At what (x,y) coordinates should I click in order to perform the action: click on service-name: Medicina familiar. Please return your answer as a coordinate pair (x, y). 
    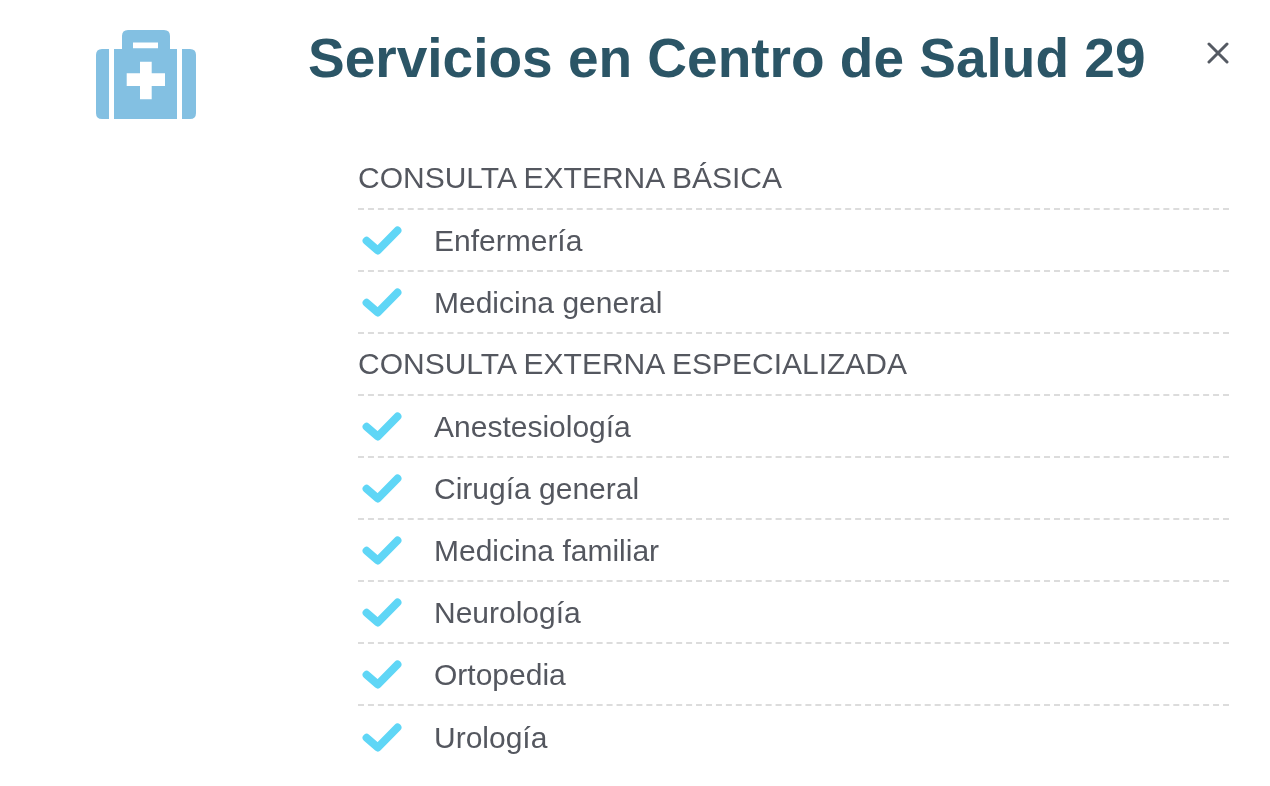
    Looking at the image, I should click on (547, 550).